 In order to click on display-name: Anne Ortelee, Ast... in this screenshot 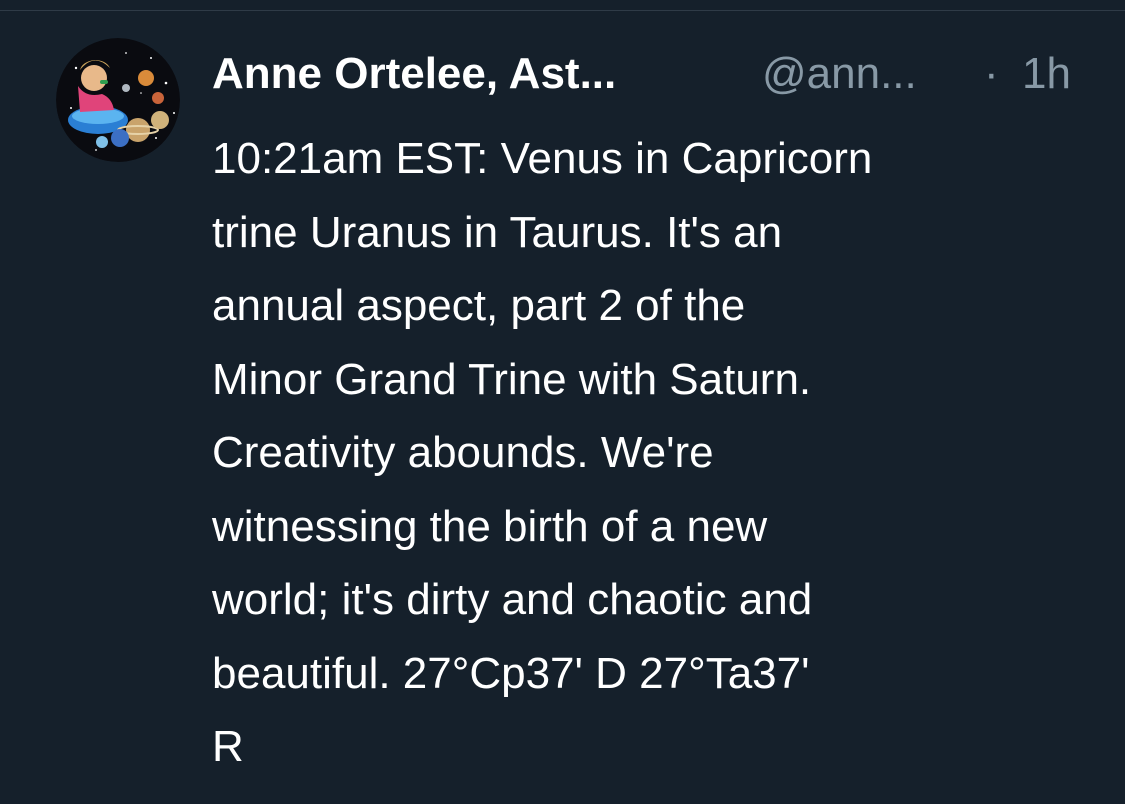, I will do `click(414, 74)`.